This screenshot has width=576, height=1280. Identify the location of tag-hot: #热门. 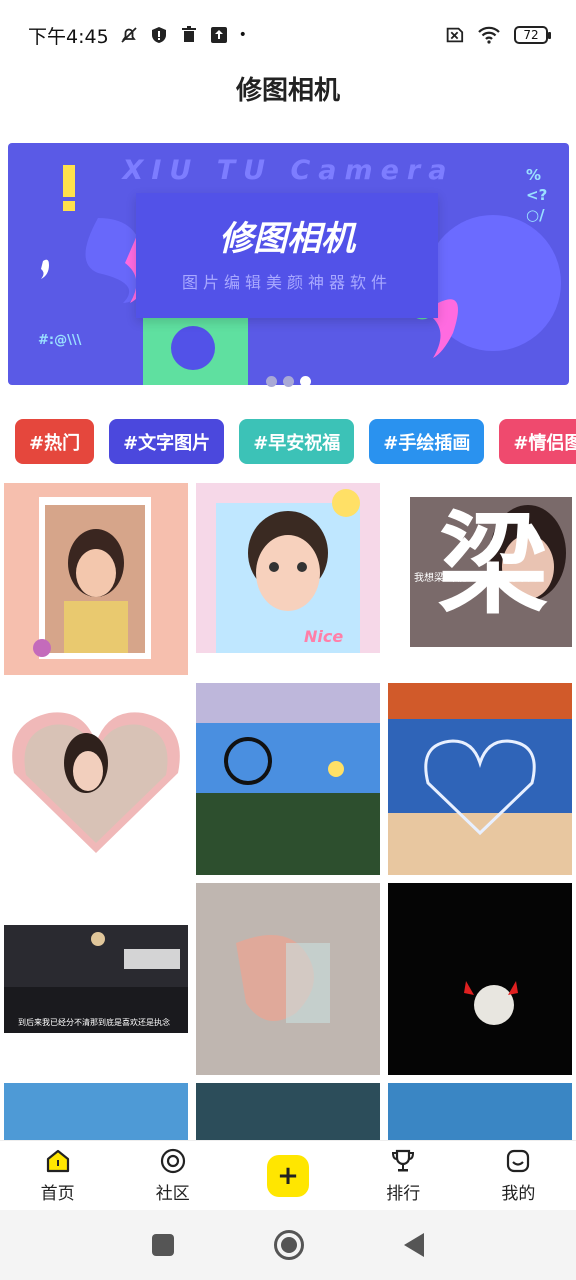
(55, 441).